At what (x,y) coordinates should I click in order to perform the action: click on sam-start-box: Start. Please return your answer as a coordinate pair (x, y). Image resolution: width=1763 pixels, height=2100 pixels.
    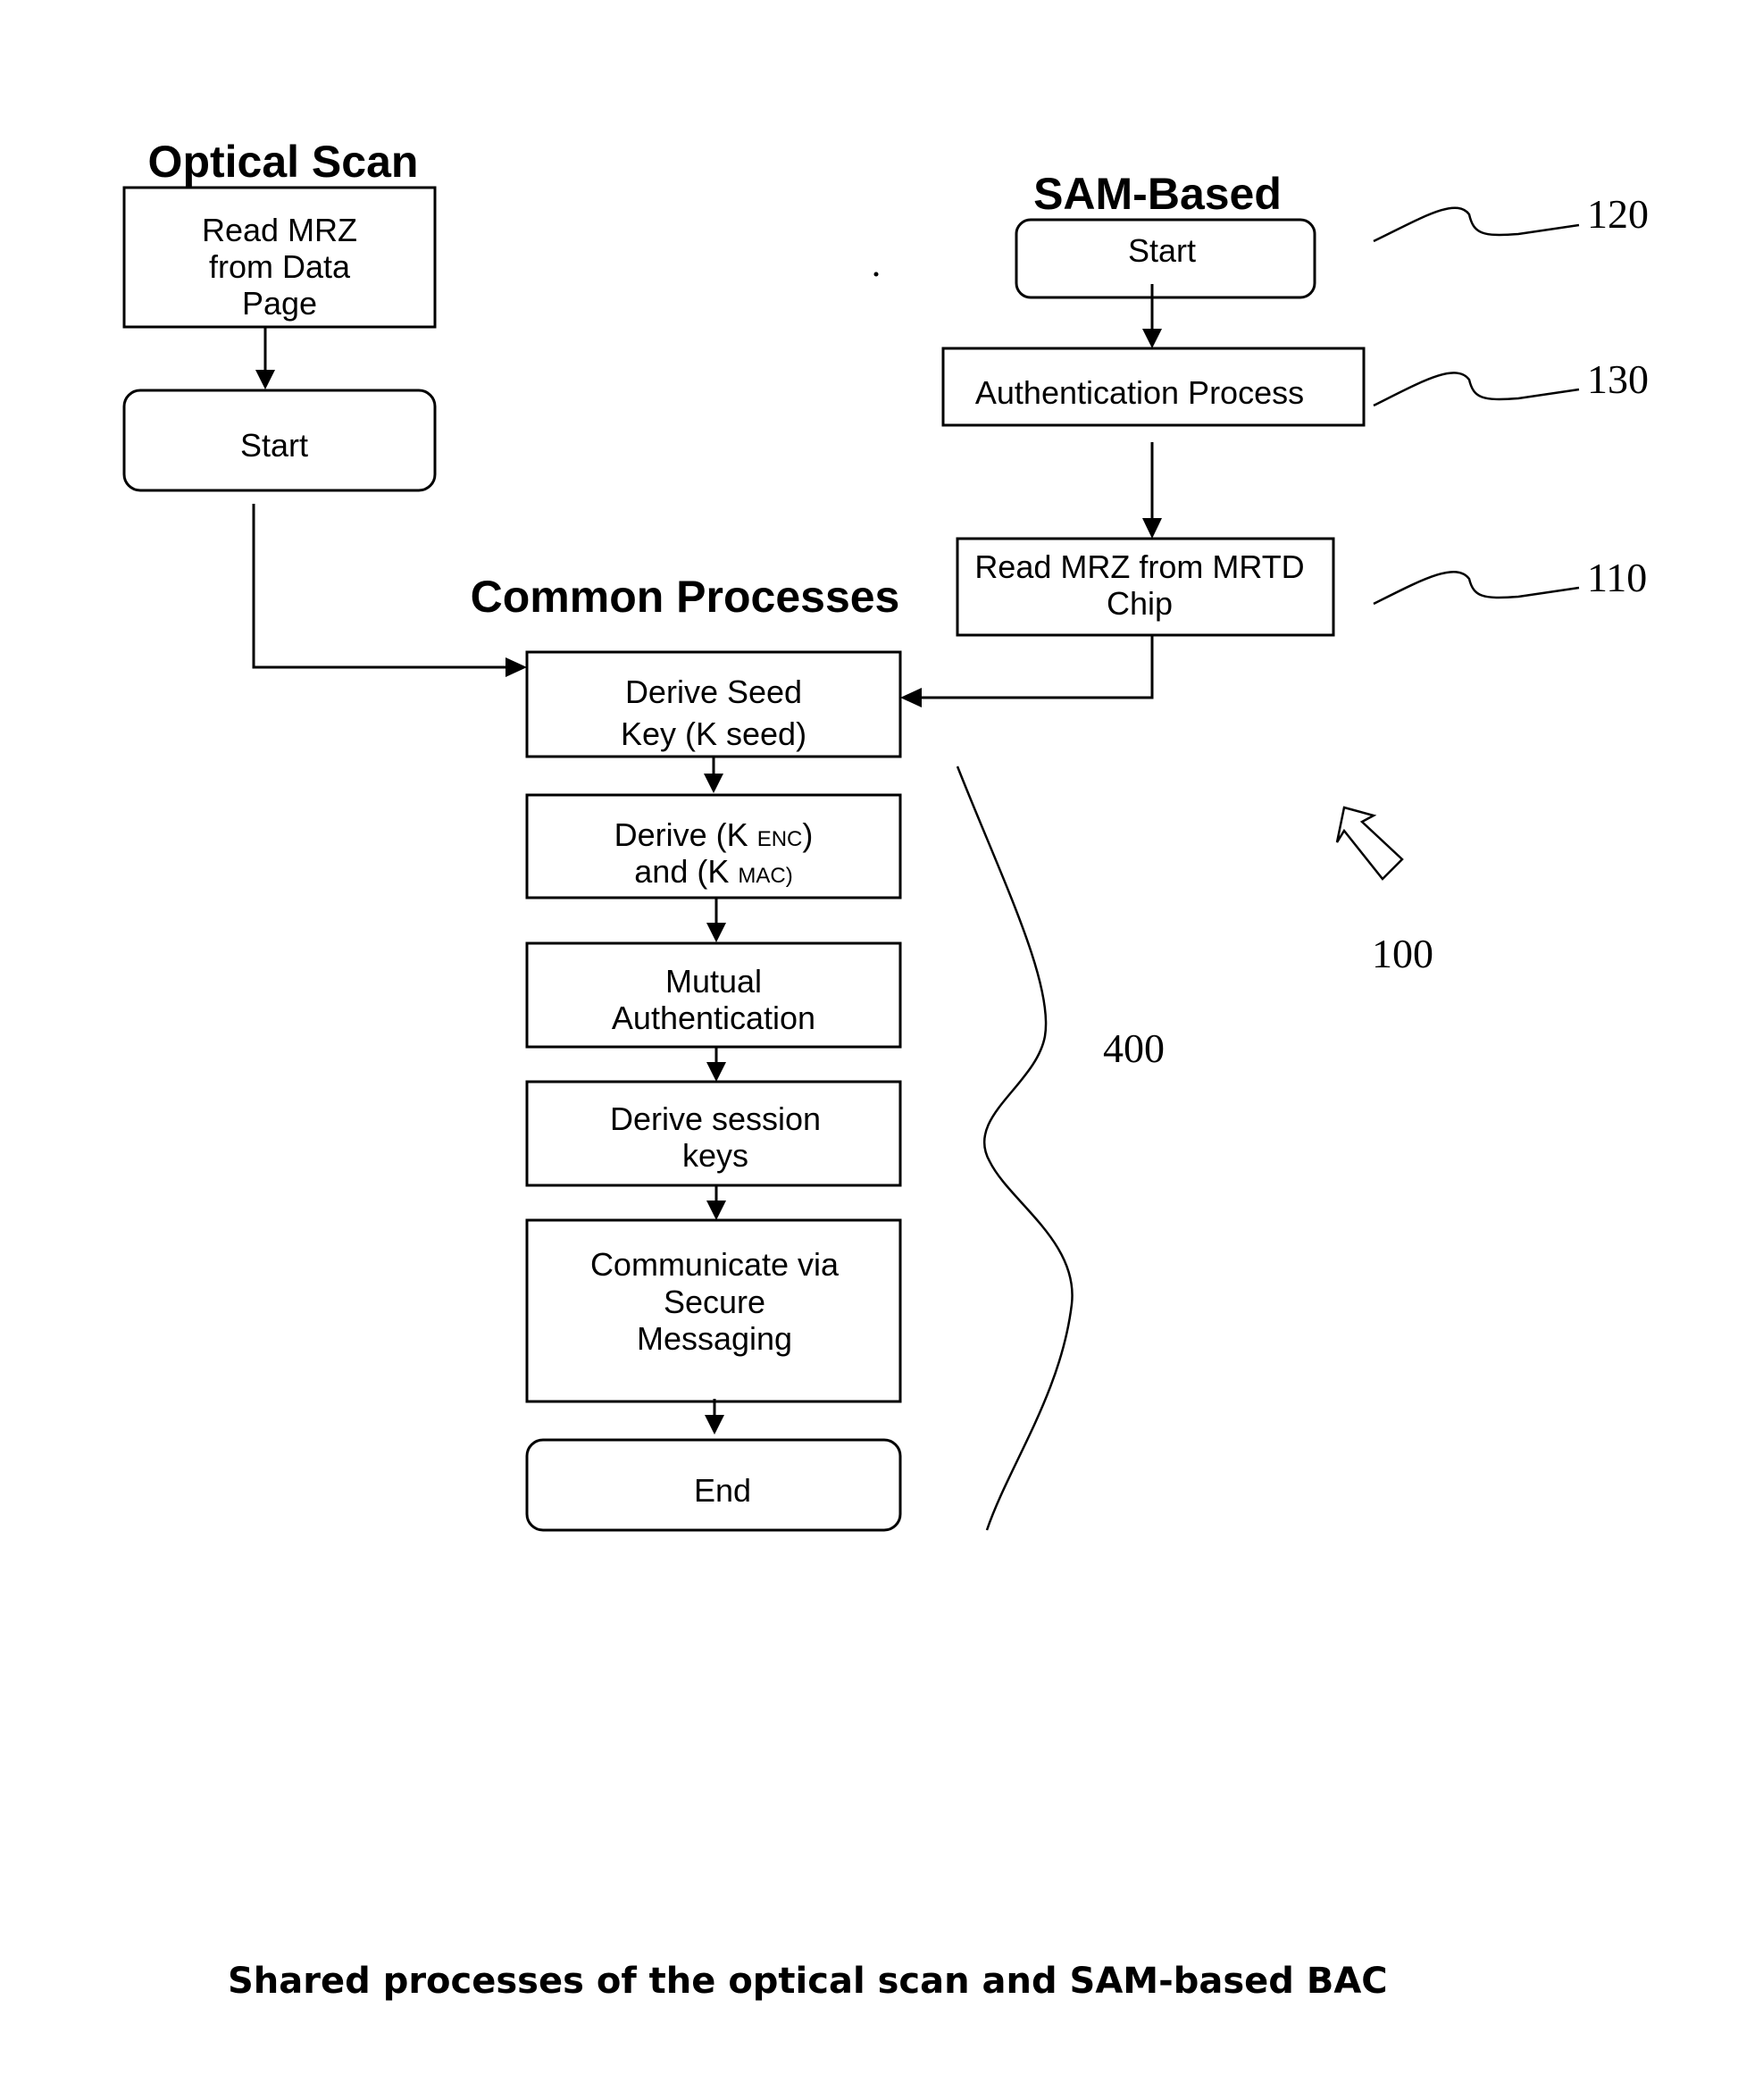
    Looking at the image, I should click on (1165, 258).